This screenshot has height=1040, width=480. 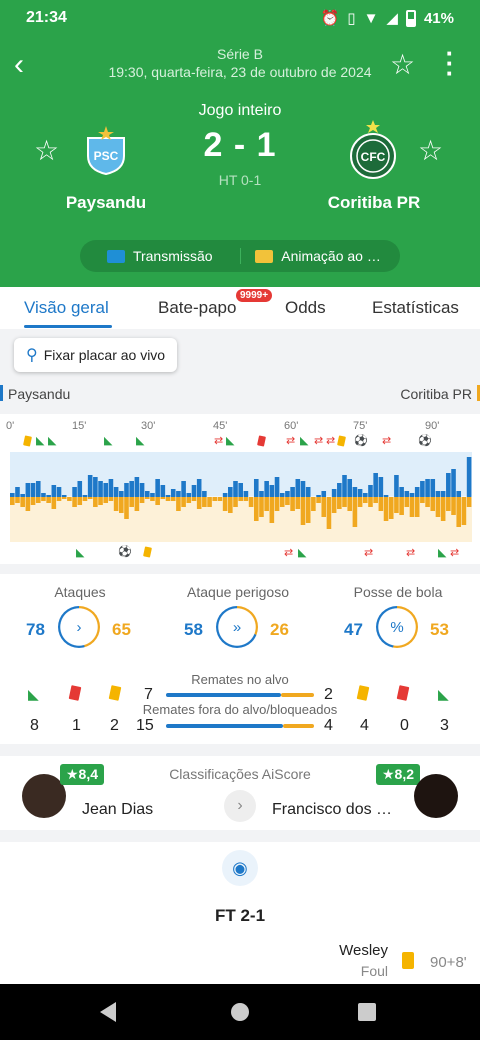 What do you see at coordinates (415, 308) in the screenshot?
I see `tab-statistics: Estatísticas` at bounding box center [415, 308].